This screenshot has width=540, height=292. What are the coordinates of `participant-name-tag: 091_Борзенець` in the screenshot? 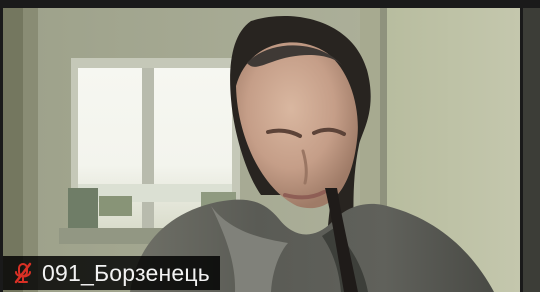 It's located at (111, 273).